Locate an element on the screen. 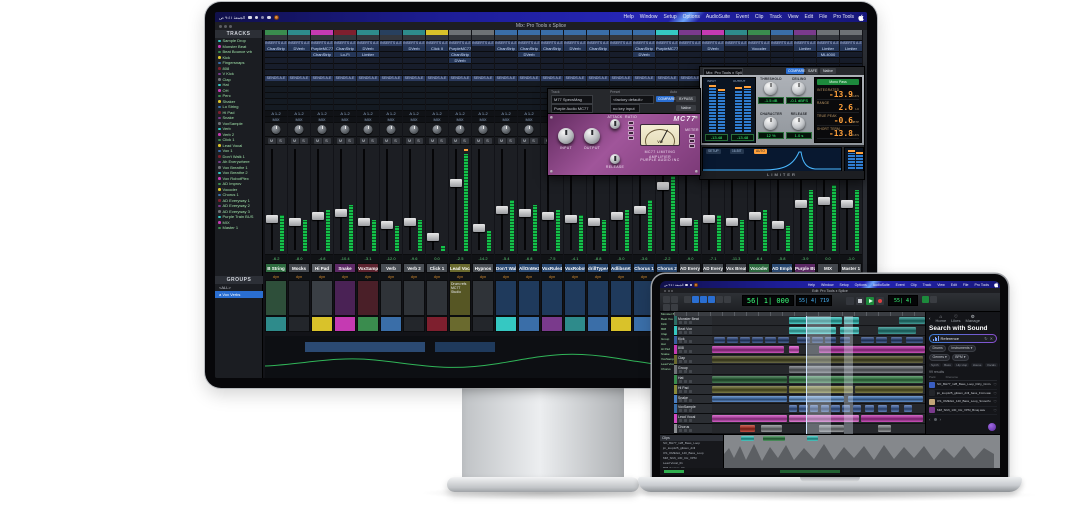  battery-icon is located at coordinates (687, 284).